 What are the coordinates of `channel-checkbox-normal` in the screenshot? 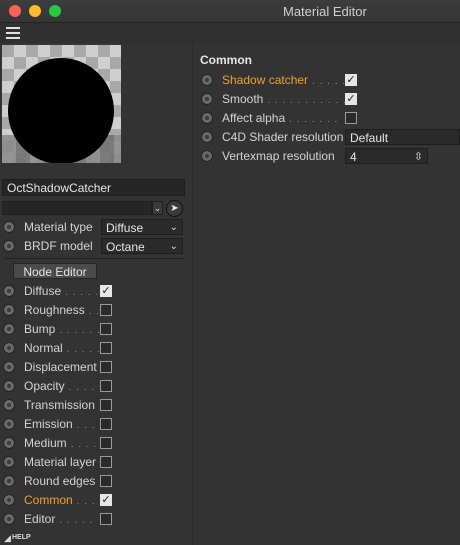 It's located at (106, 348).